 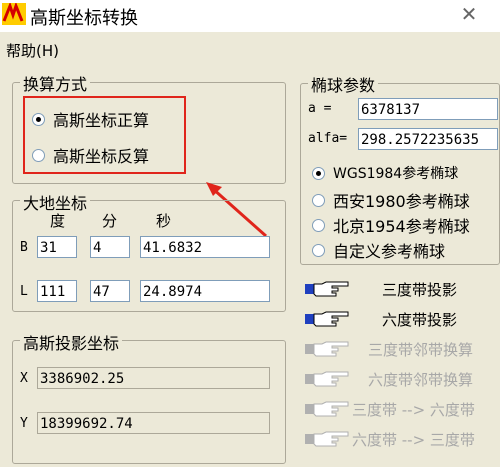 I want to click on radio-xian1980-indicator, so click(x=318, y=200).